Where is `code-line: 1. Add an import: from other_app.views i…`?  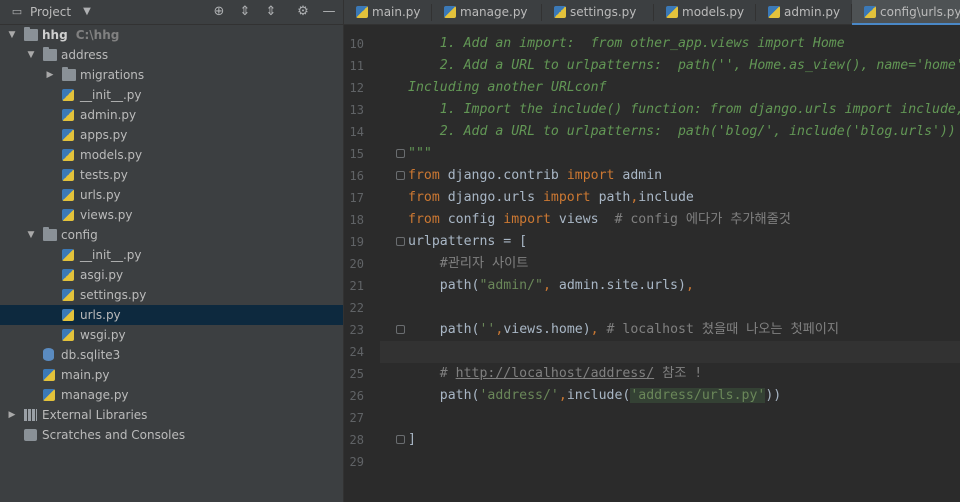
code-line: 1. Add an import: from other_app.views i… is located at coordinates (626, 43).